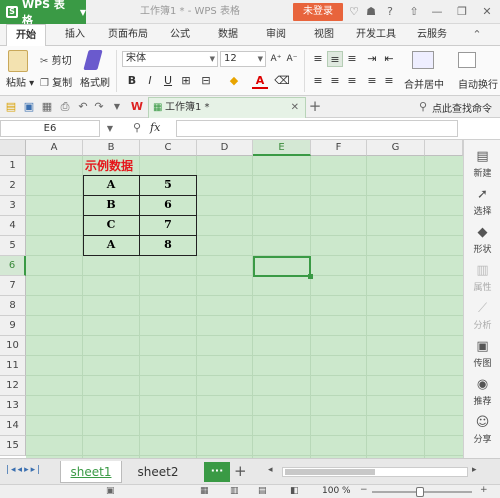  What do you see at coordinates (168, 81) in the screenshot?
I see `underline-button: U` at bounding box center [168, 81].